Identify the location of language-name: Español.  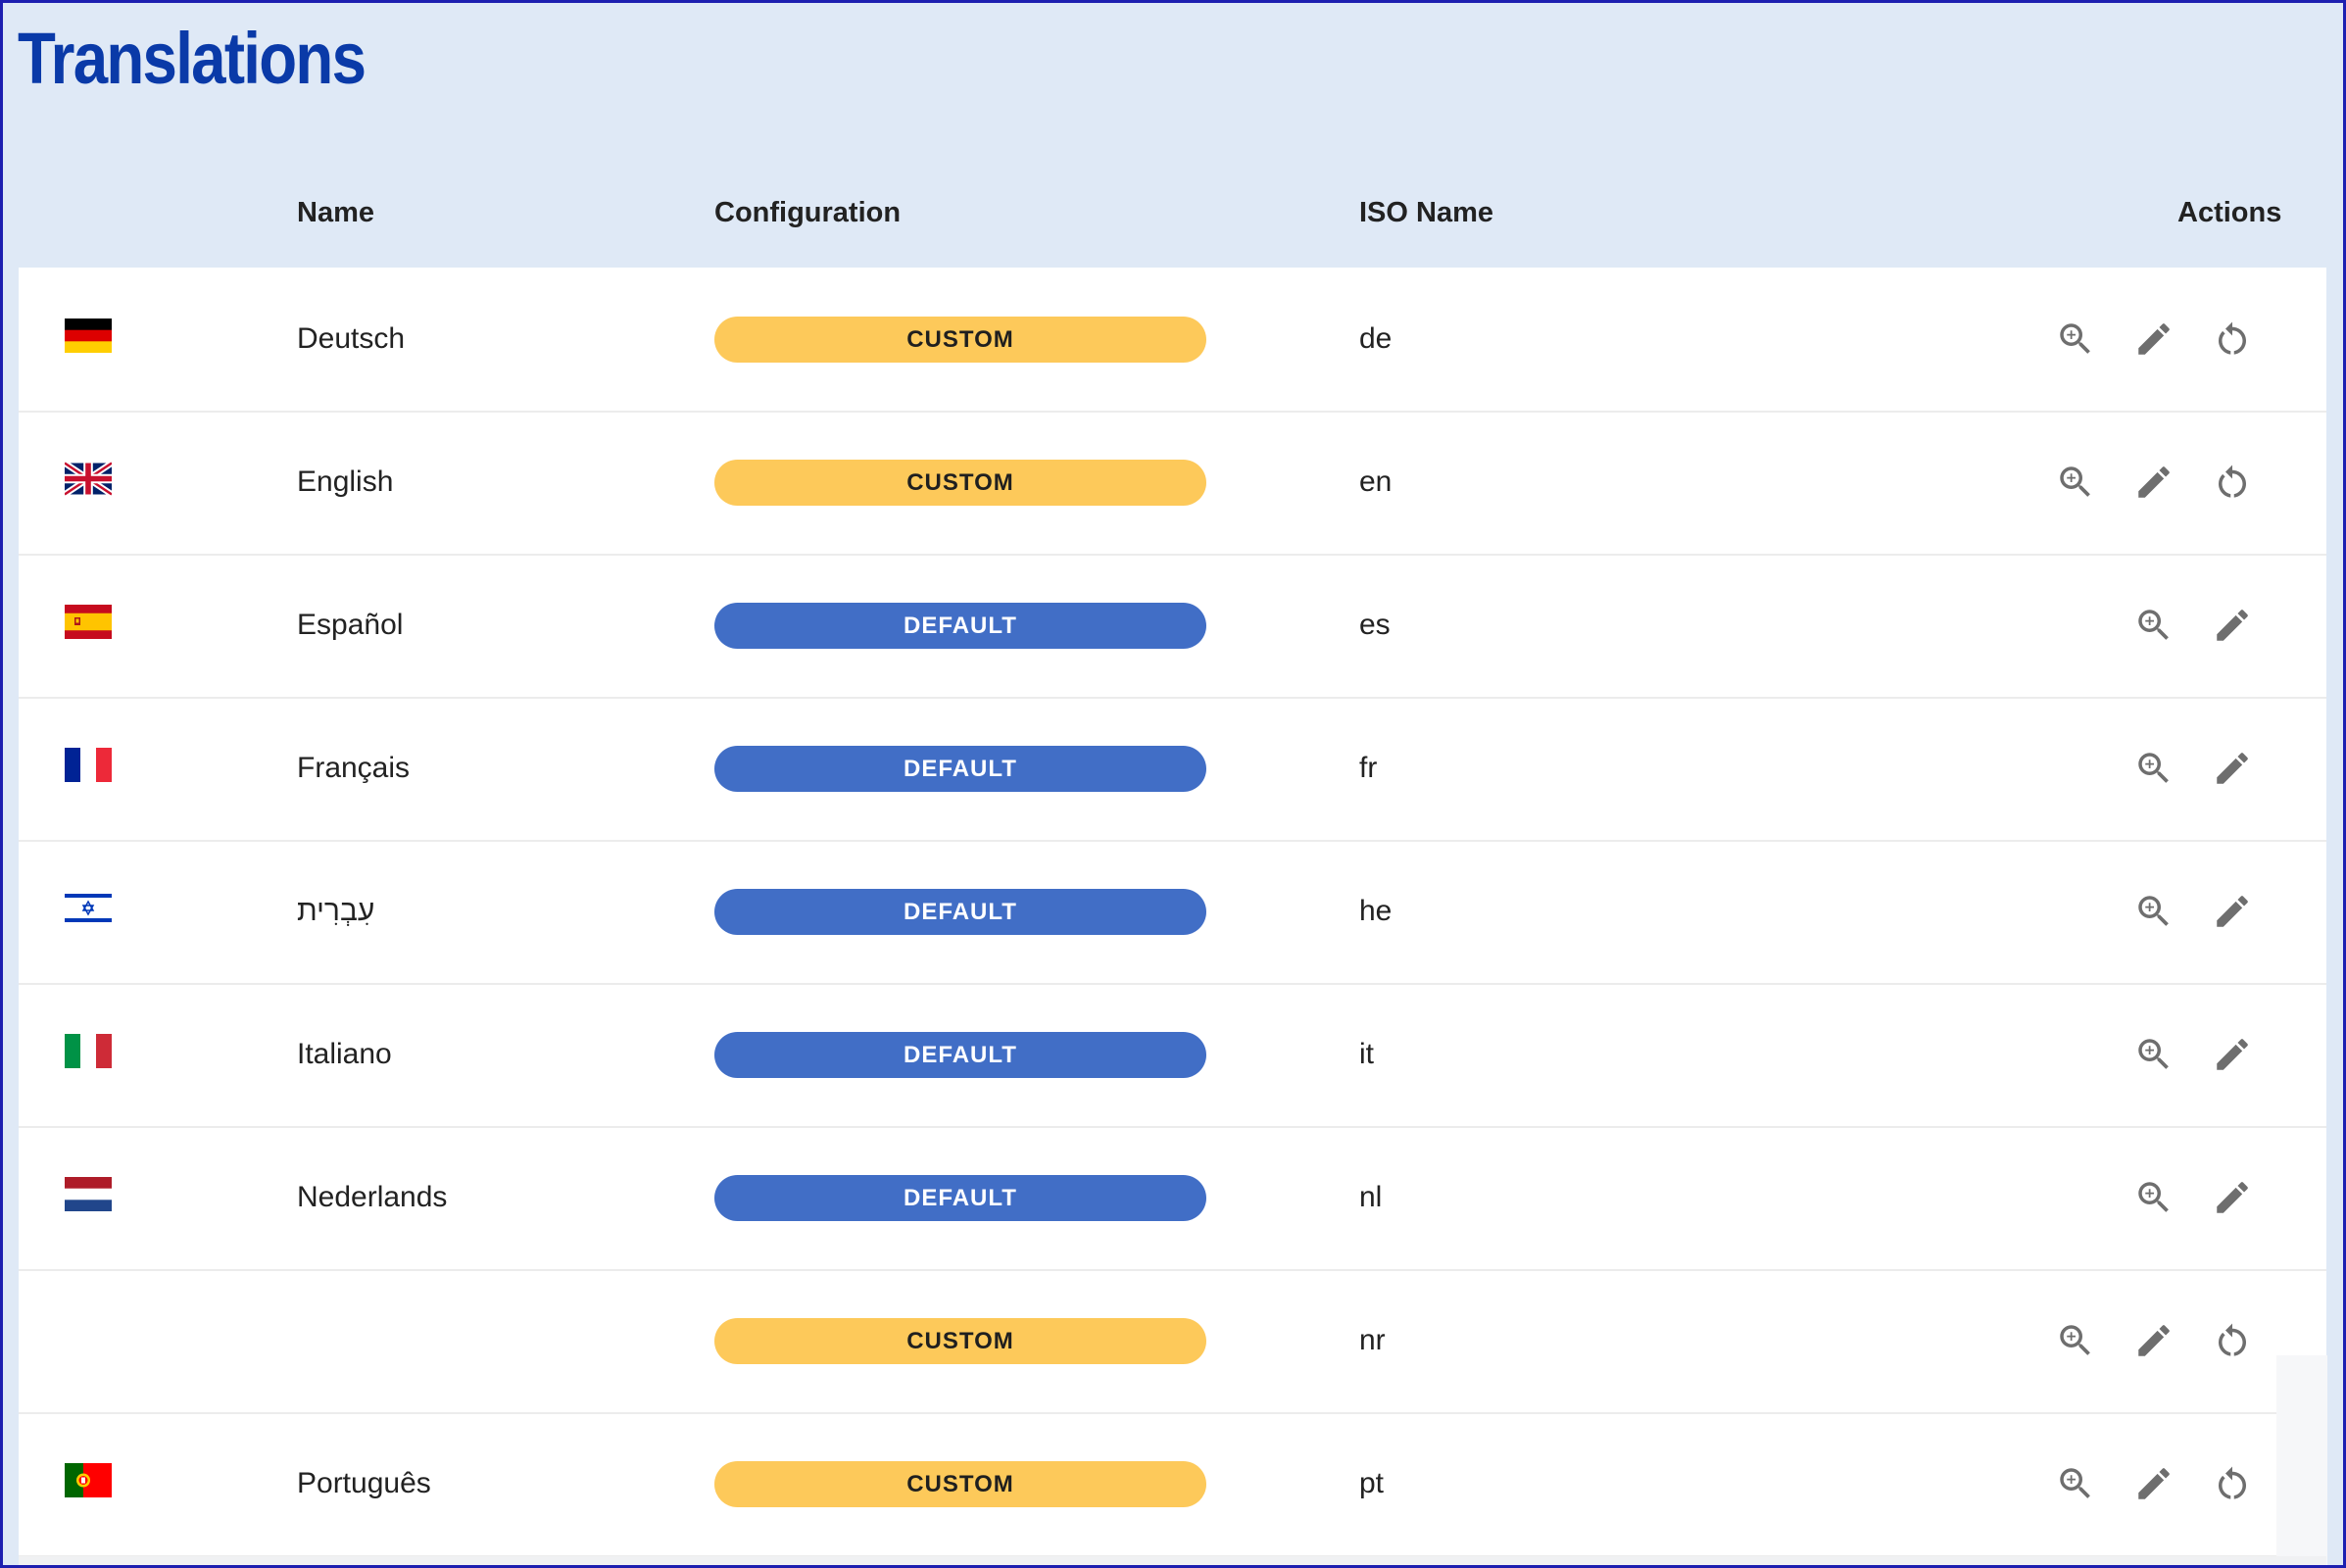
(350, 625).